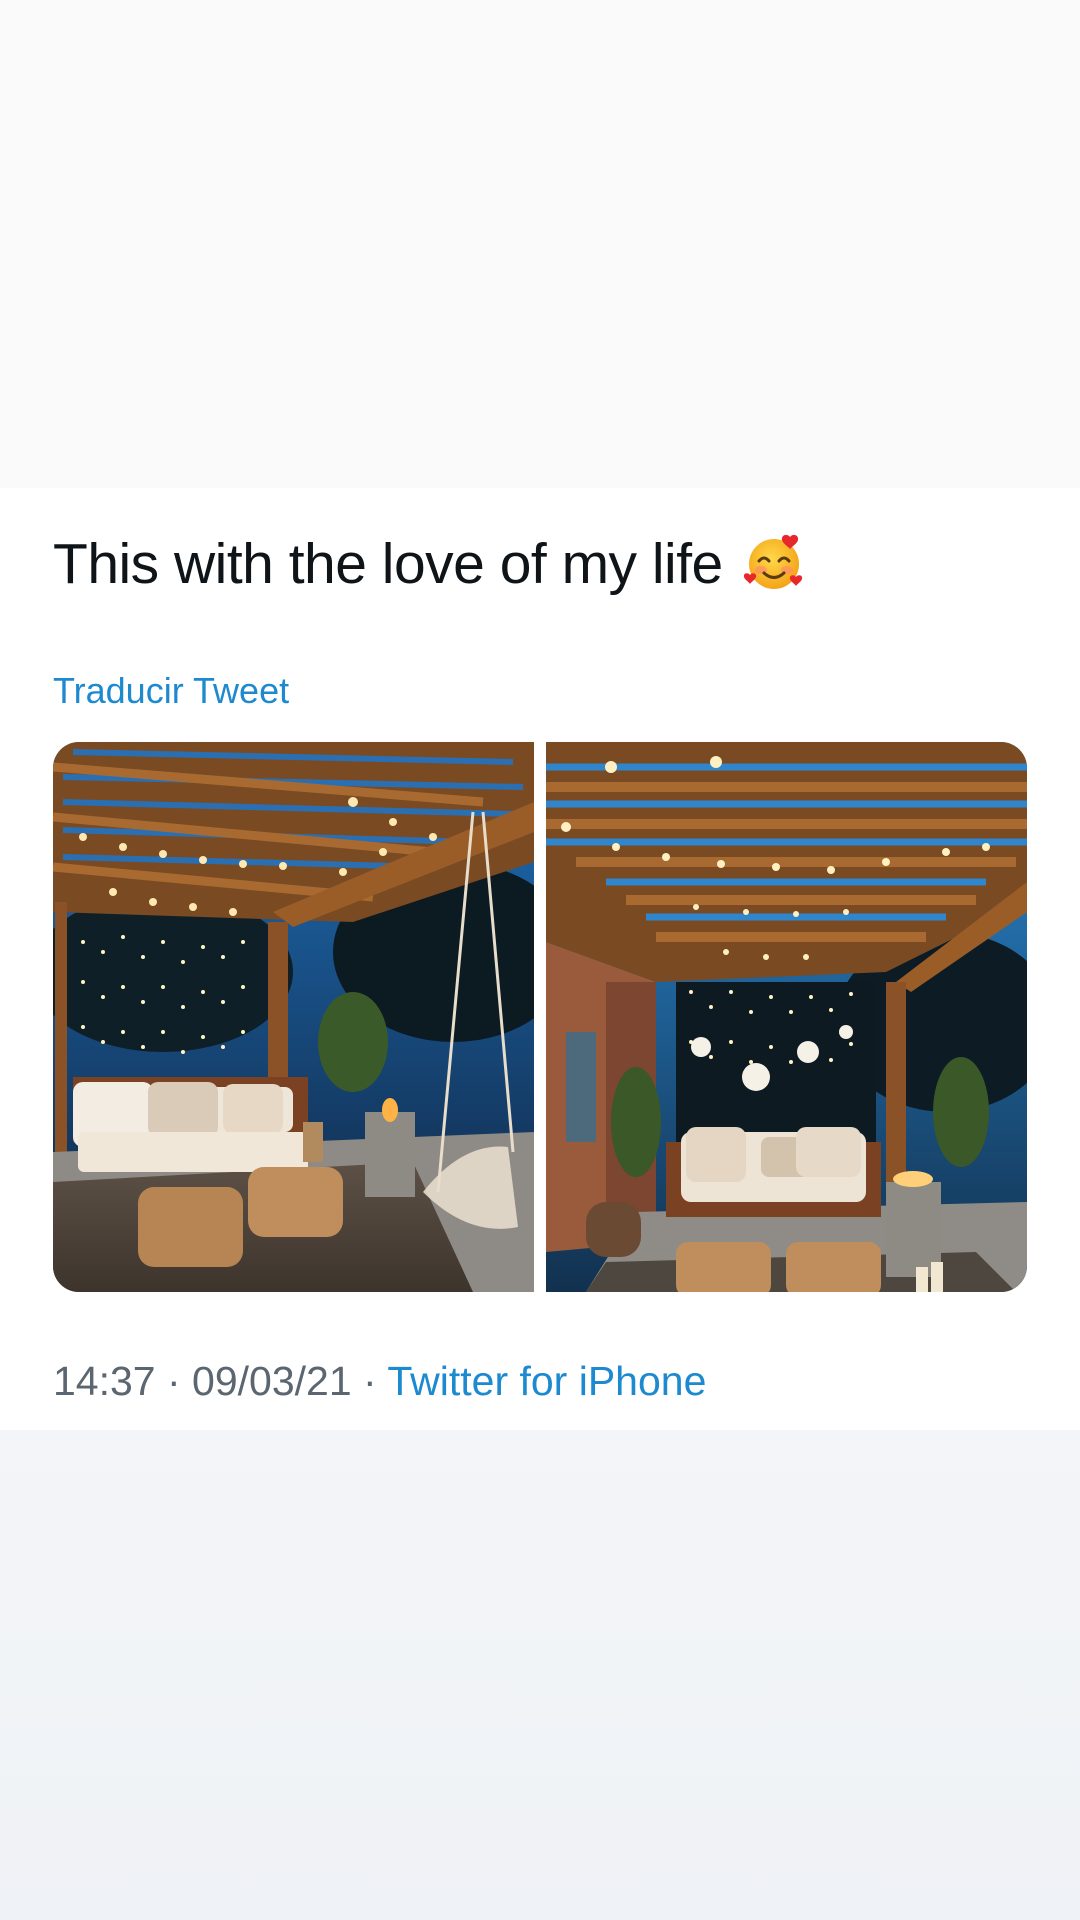 This screenshot has width=1080, height=1920. Describe the element at coordinates (104, 1381) in the screenshot. I see `tweet-time: 14:37` at that location.